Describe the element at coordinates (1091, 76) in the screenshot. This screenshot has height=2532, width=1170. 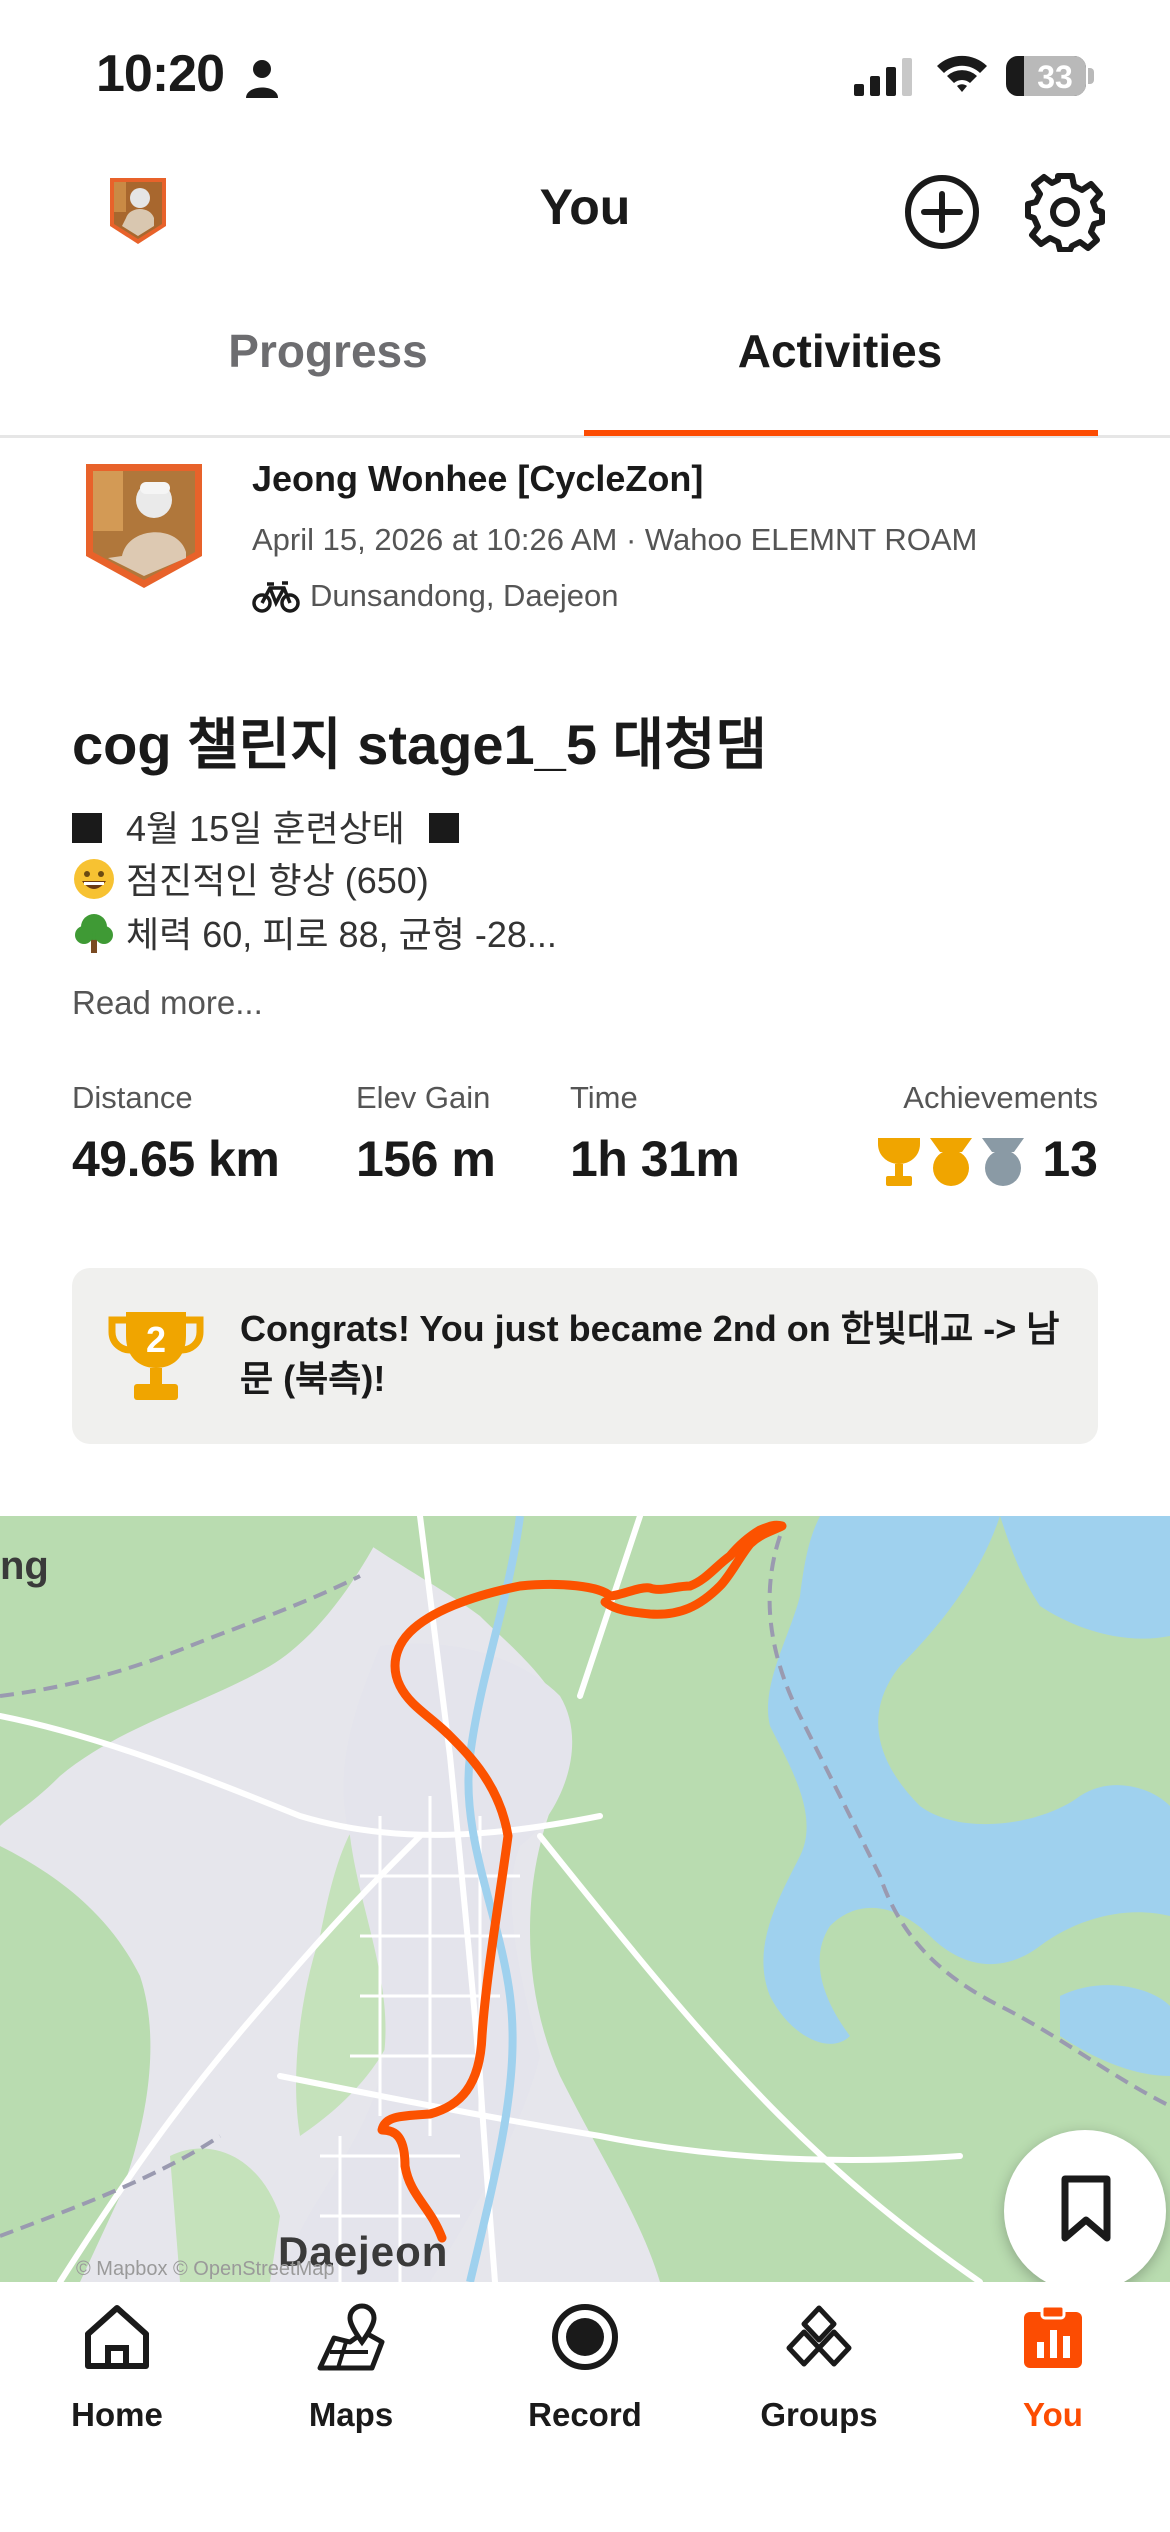
I see `battery-cap` at that location.